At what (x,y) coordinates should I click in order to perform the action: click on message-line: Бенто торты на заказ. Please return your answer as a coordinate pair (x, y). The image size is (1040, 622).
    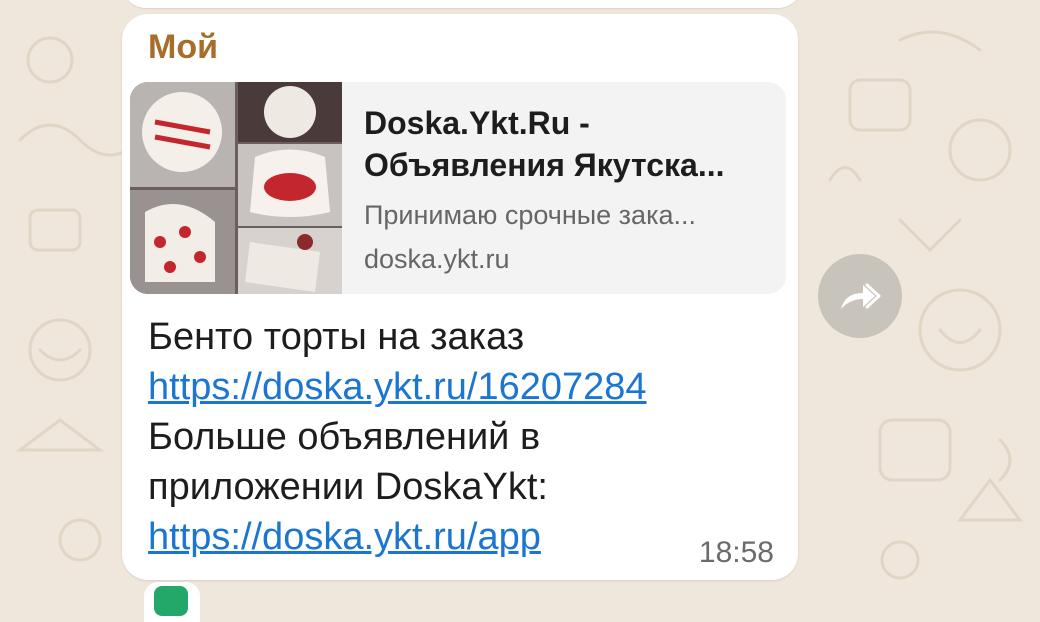
    Looking at the image, I should click on (336, 337).